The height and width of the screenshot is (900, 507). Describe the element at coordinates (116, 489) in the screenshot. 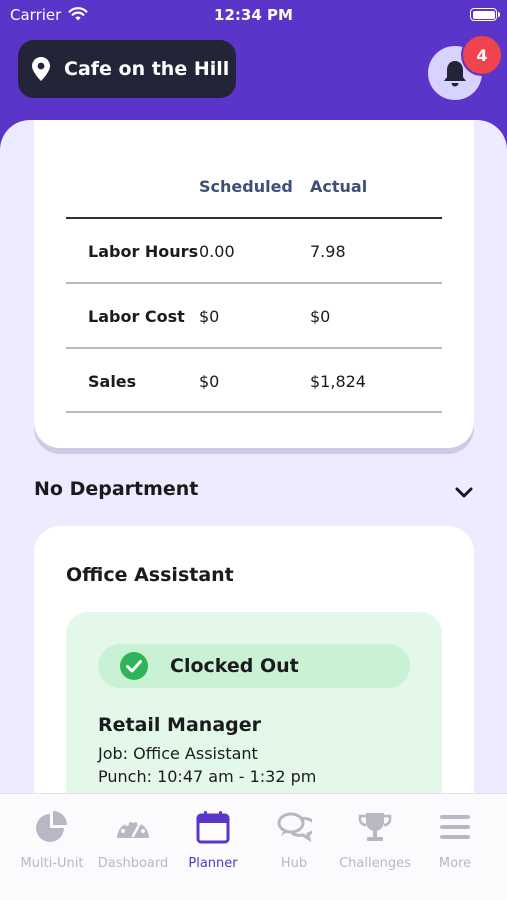

I see `department-label: No Department` at that location.